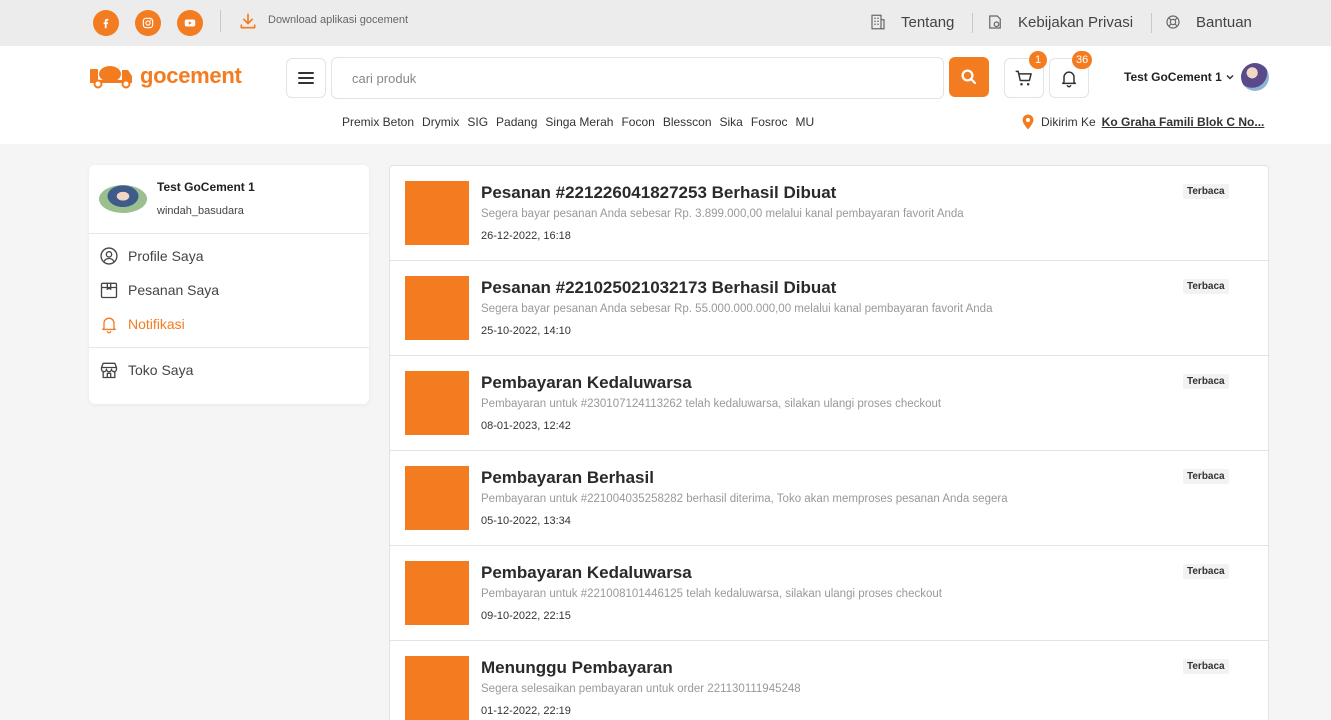  Describe the element at coordinates (995, 22) in the screenshot. I see `shield-document-icon` at that location.